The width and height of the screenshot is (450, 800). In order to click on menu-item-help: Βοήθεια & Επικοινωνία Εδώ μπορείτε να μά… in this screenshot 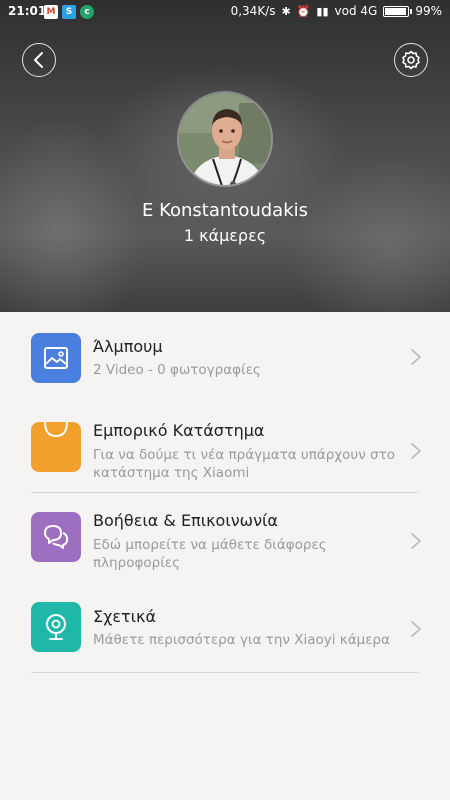, I will do `click(225, 543)`.